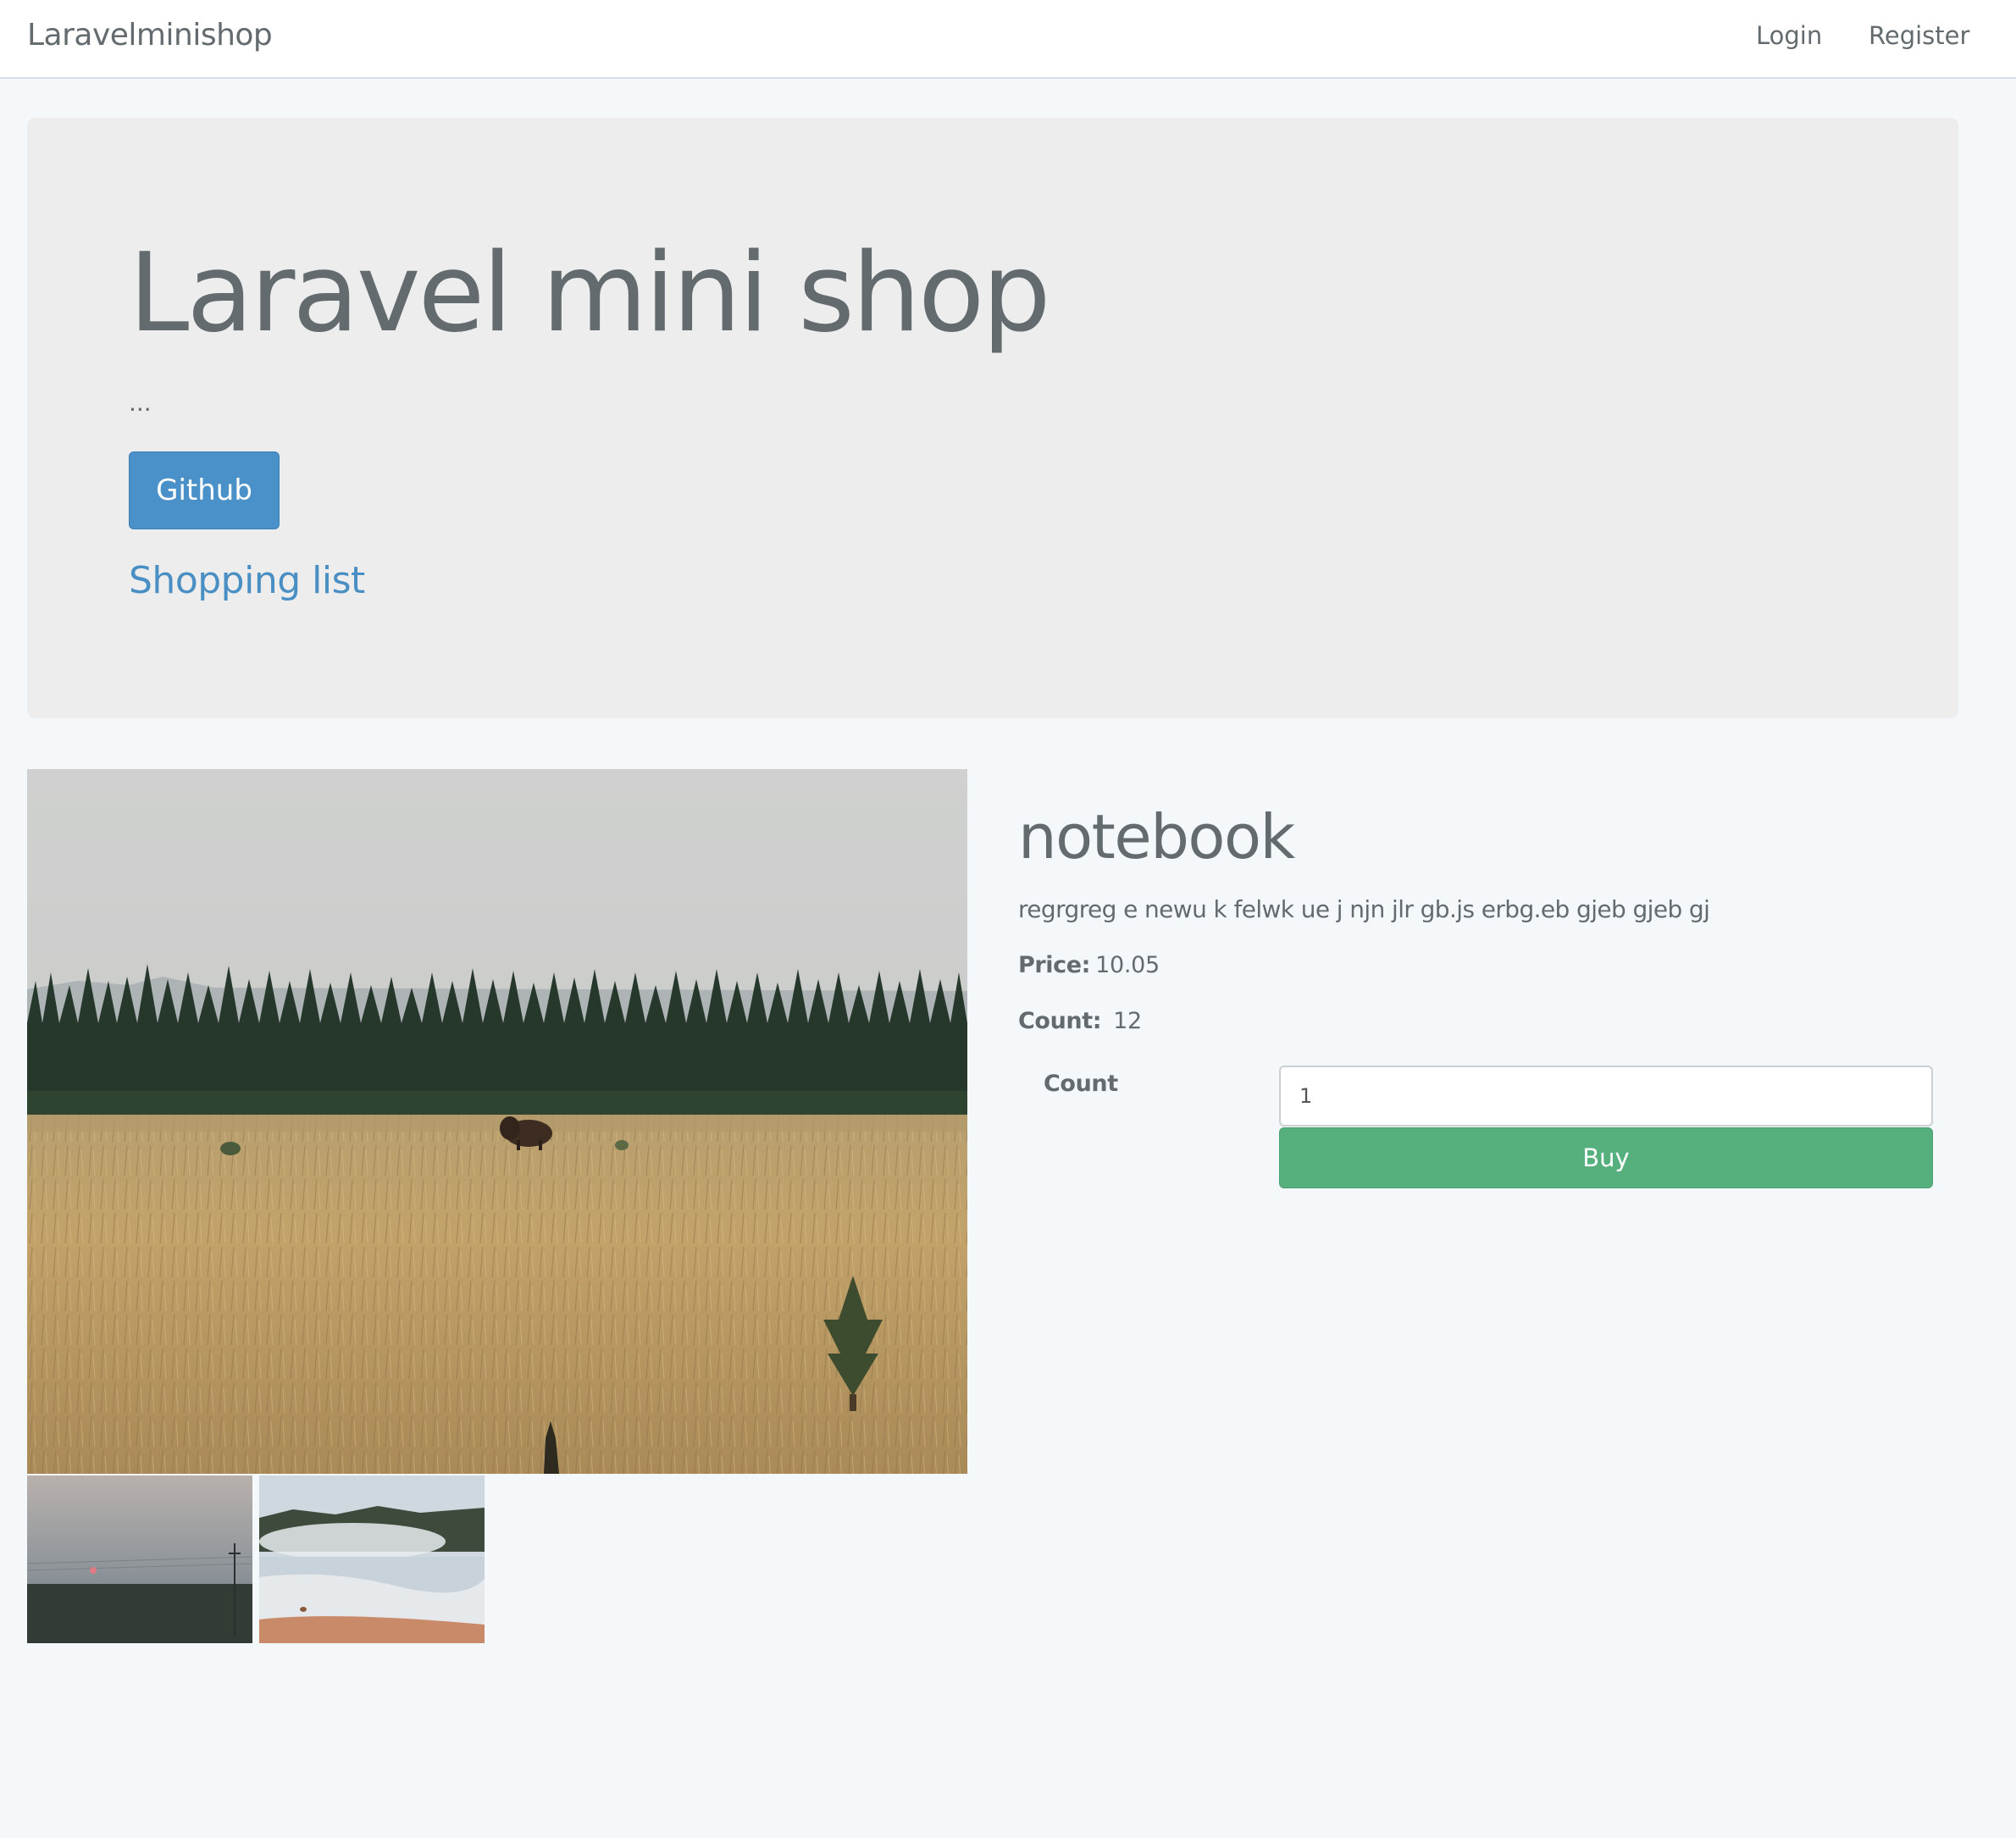  What do you see at coordinates (1156, 836) in the screenshot?
I see `product-name: notebook` at bounding box center [1156, 836].